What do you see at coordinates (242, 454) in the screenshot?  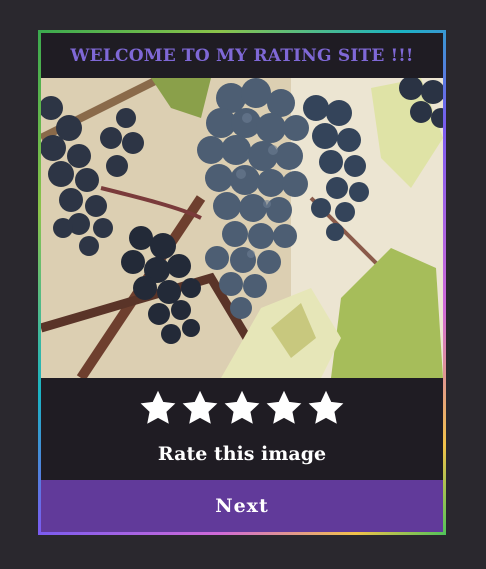 I see `rate-prompt: Rate this image` at bounding box center [242, 454].